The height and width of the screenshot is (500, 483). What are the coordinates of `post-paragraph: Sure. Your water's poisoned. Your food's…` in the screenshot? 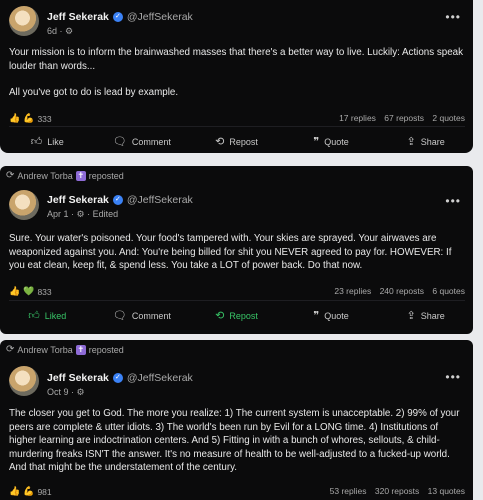 It's located at (230, 252).